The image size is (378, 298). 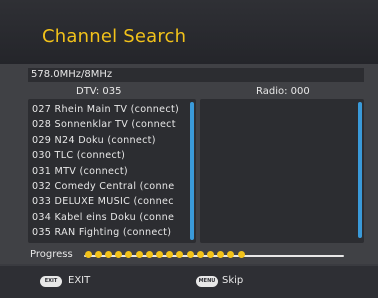 I want to click on frequency-readout: 578.0MHz/8MHz, so click(x=196, y=75).